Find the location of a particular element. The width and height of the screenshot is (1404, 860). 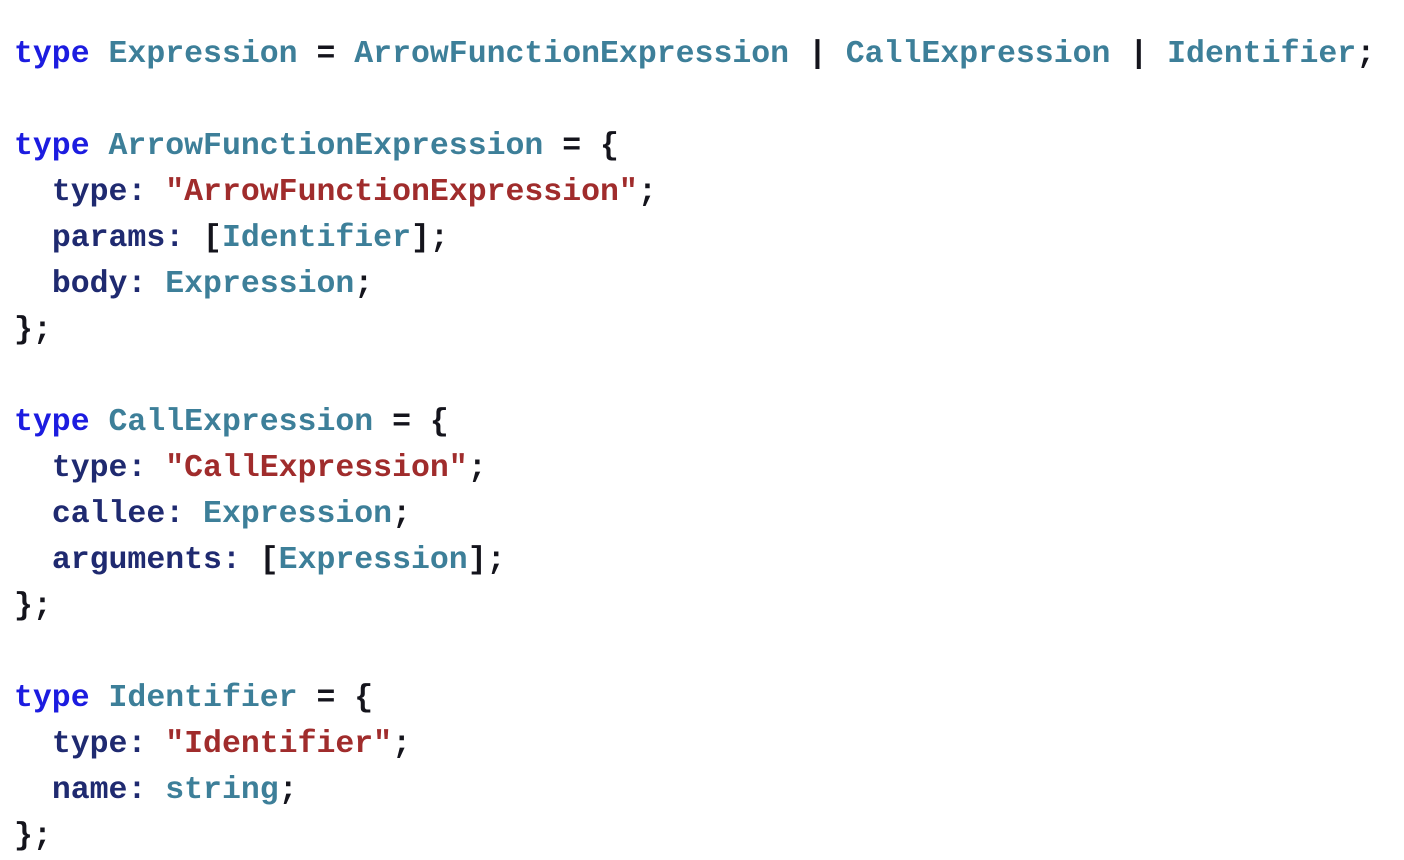

token-property: params is located at coordinates (108, 238).